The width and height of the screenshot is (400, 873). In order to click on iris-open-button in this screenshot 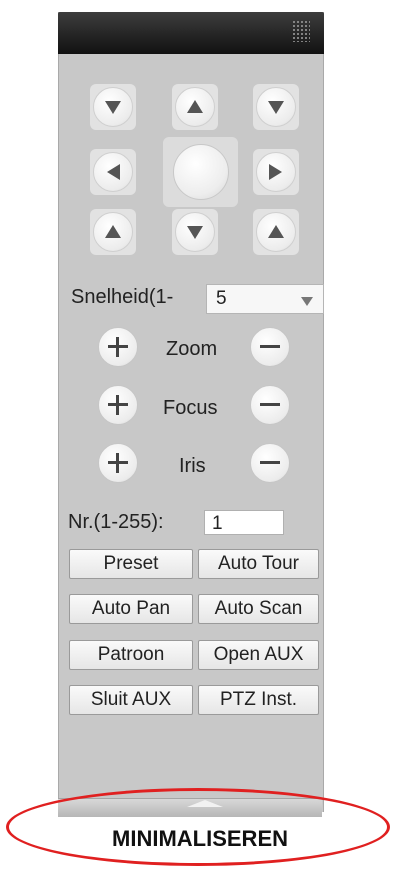, I will do `click(118, 463)`.